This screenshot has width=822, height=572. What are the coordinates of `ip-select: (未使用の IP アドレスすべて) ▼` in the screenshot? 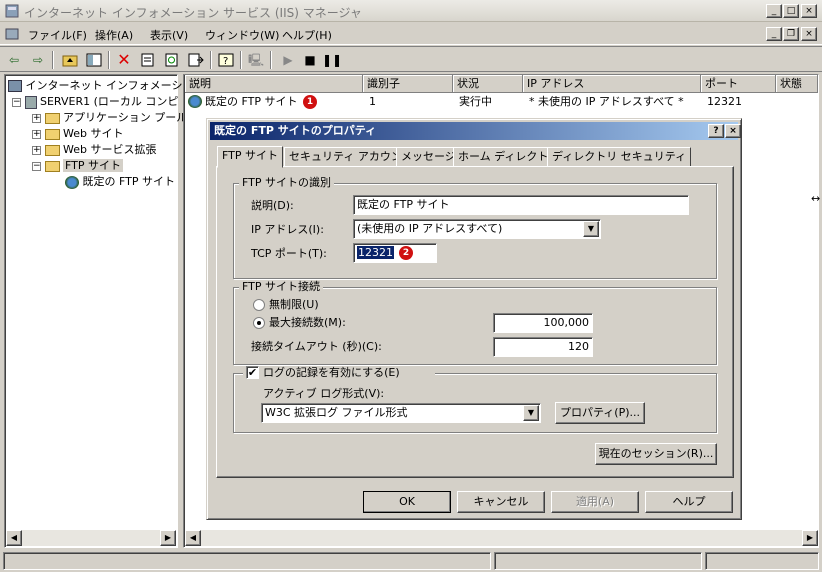 It's located at (477, 229).